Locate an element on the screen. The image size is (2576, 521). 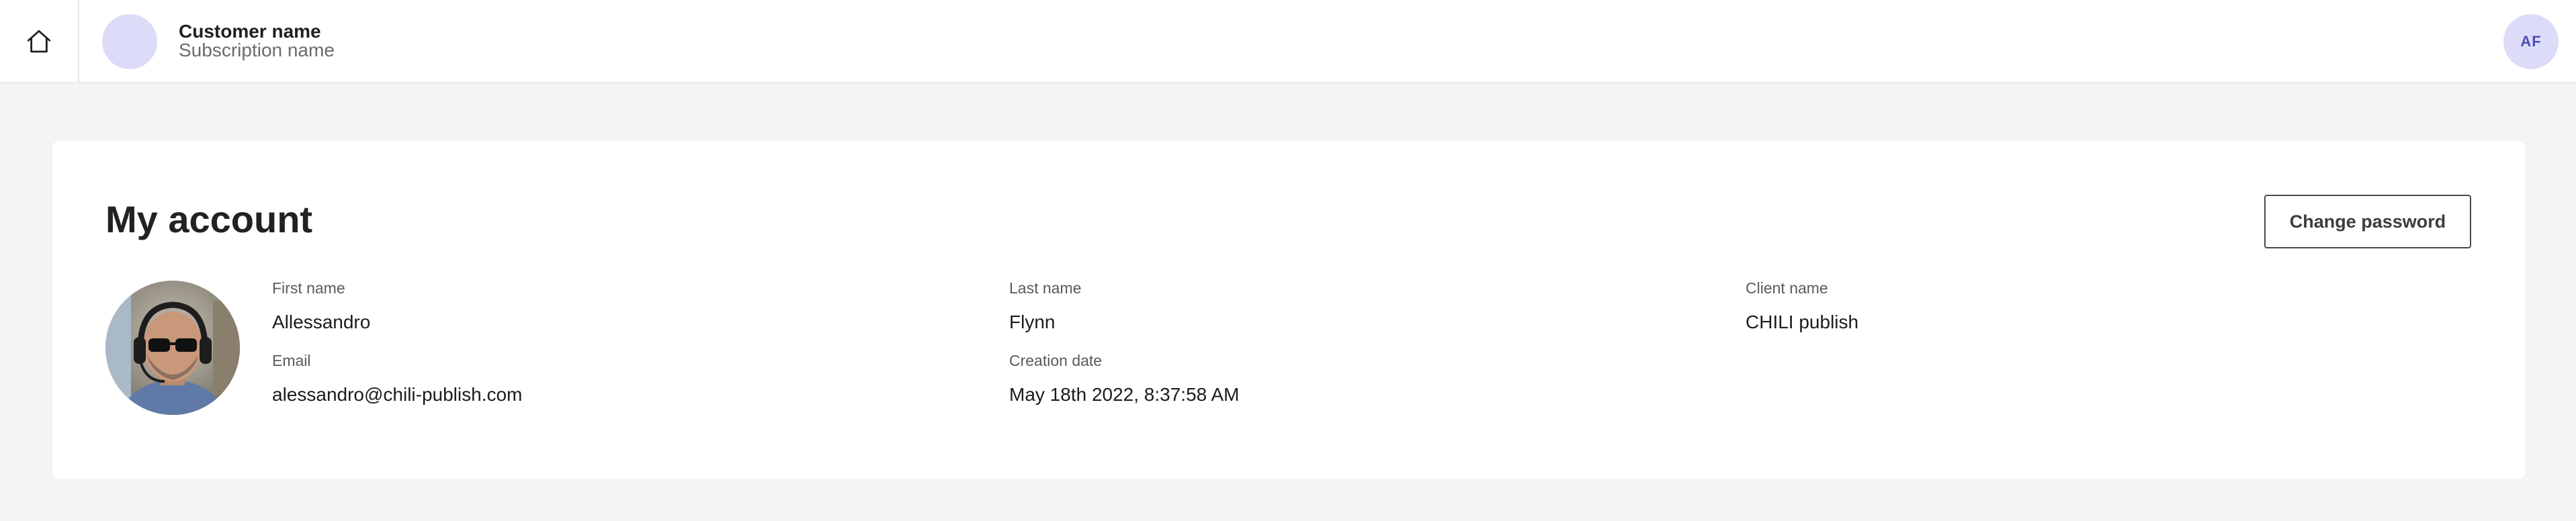
creation-date-label: Creation date is located at coordinates (1056, 360).